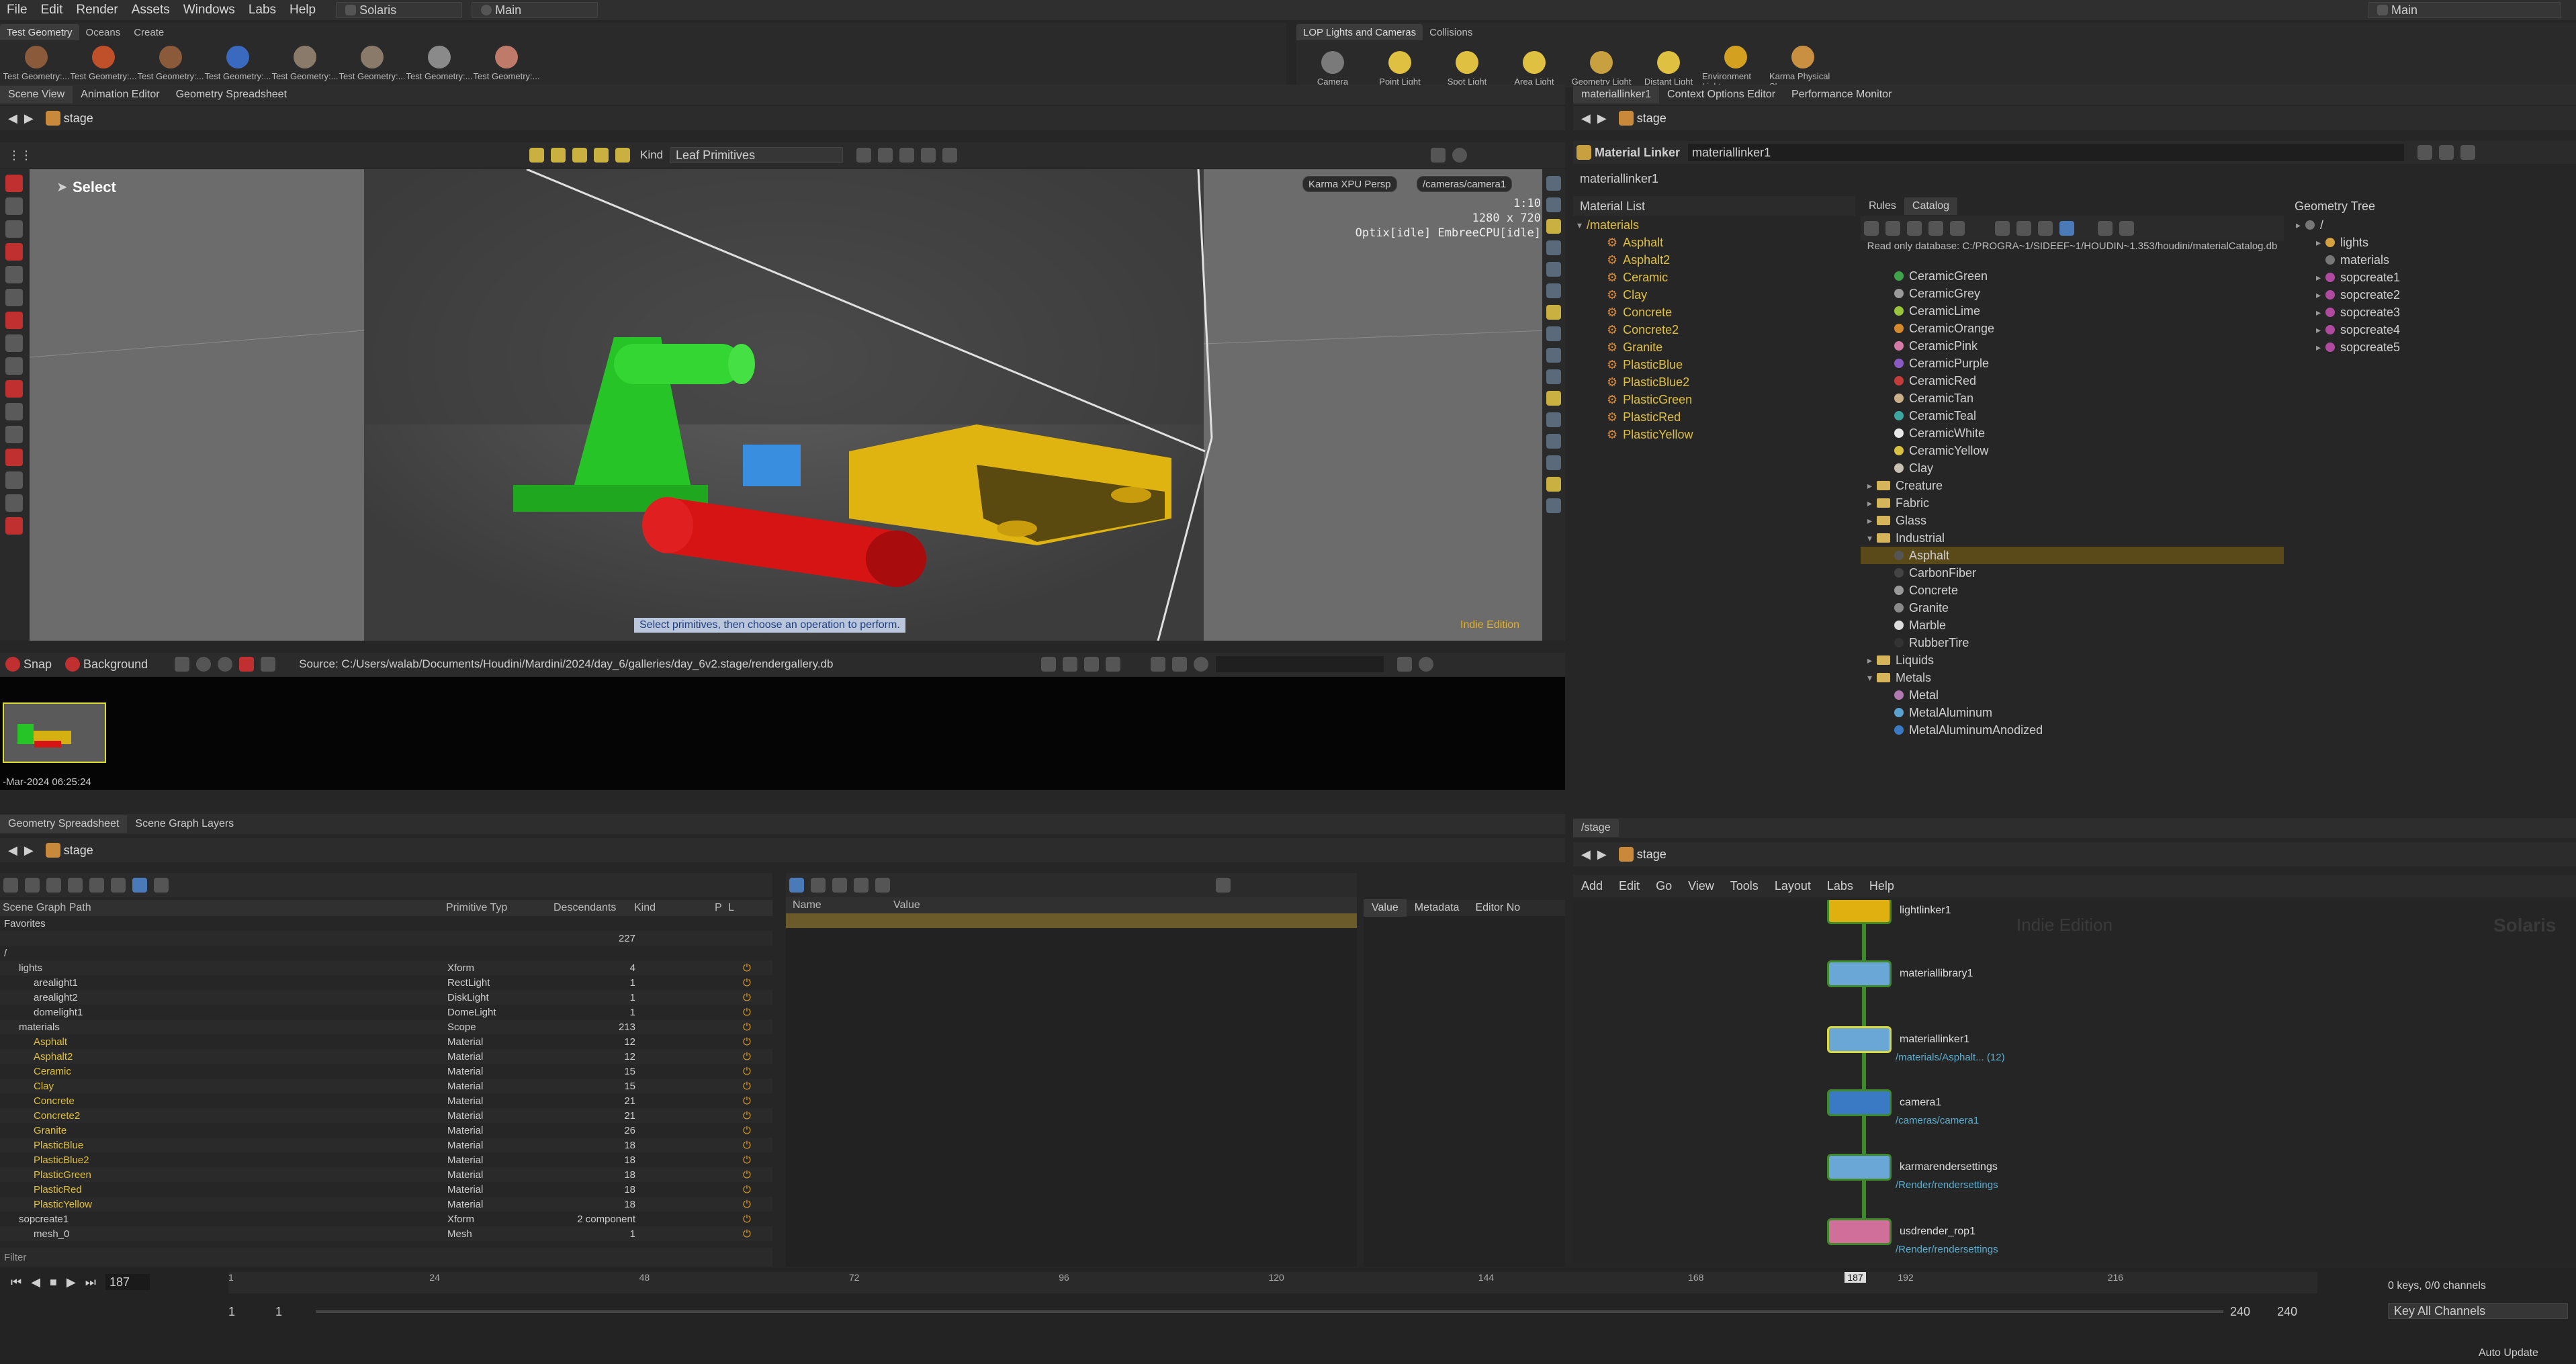 The height and width of the screenshot is (1364, 2576). What do you see at coordinates (11, 886) in the screenshot?
I see `sg-tool1-icon` at bounding box center [11, 886].